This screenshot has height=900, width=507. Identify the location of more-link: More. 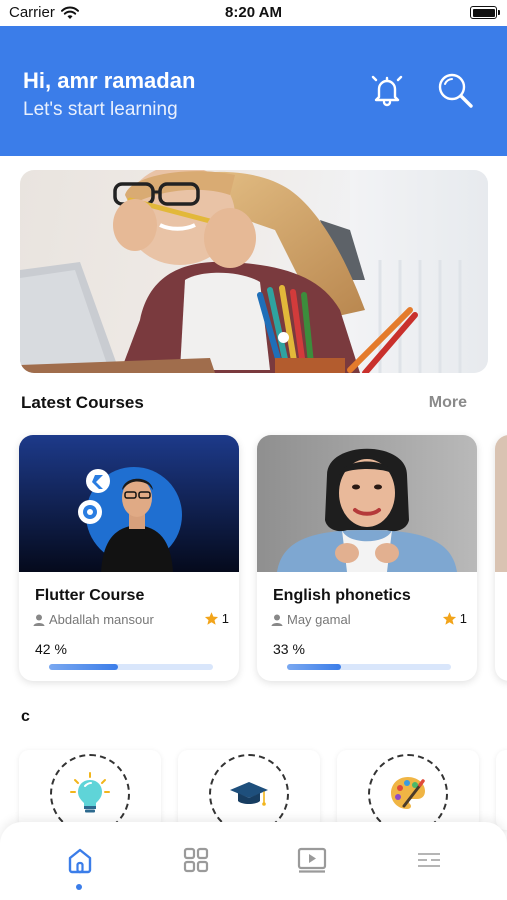
(448, 403).